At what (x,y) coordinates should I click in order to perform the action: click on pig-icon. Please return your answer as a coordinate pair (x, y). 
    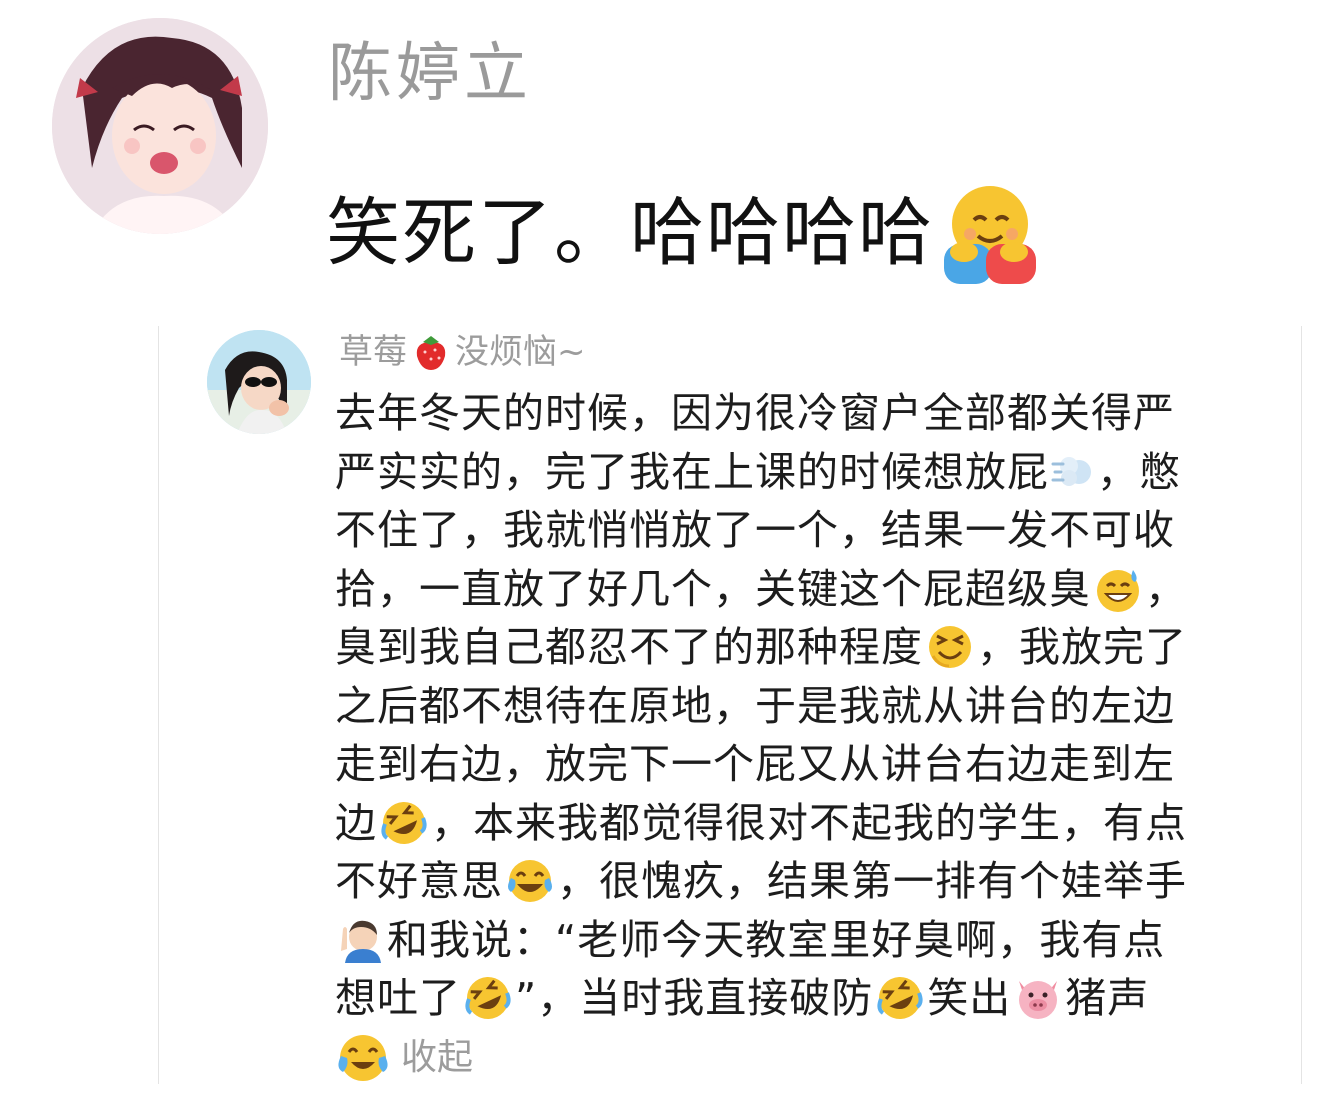
    Looking at the image, I should click on (1038, 998).